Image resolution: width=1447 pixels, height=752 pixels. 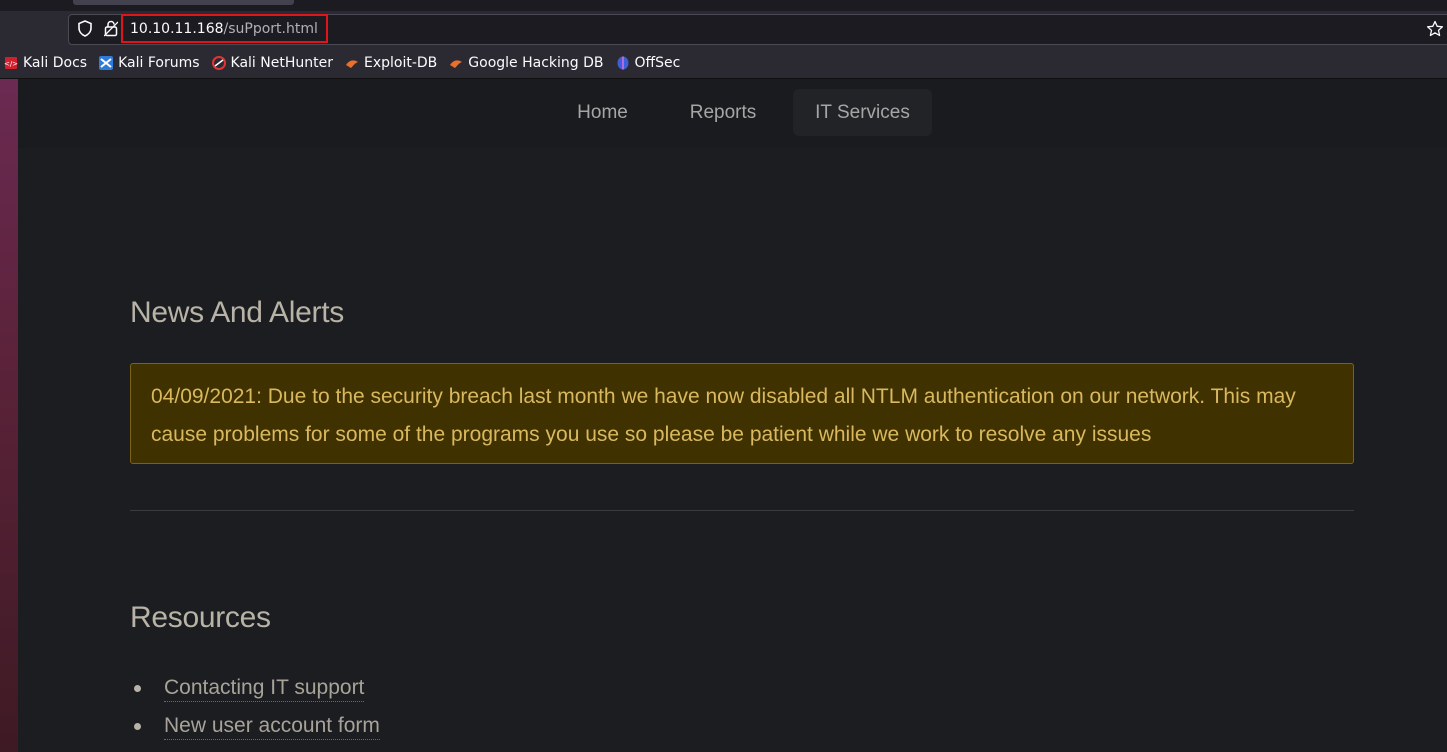 I want to click on kali-nethunter-icon, so click(x=218, y=63).